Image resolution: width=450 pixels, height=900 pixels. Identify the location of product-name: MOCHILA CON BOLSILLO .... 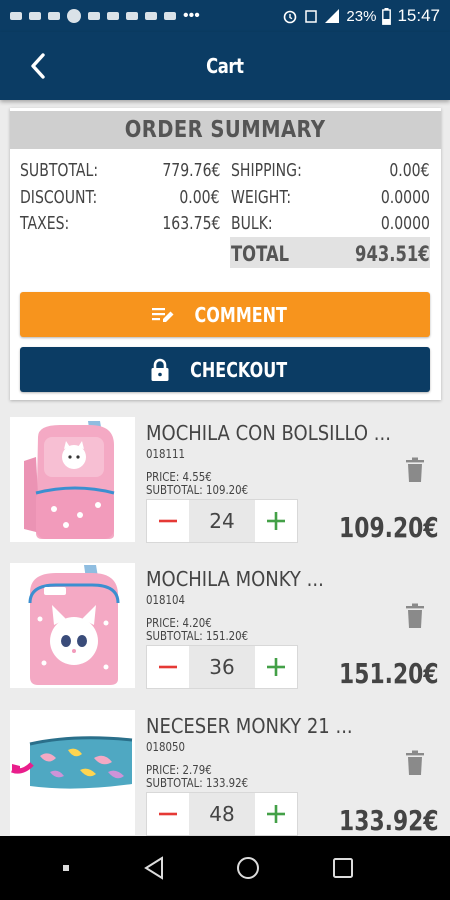
(268, 433).